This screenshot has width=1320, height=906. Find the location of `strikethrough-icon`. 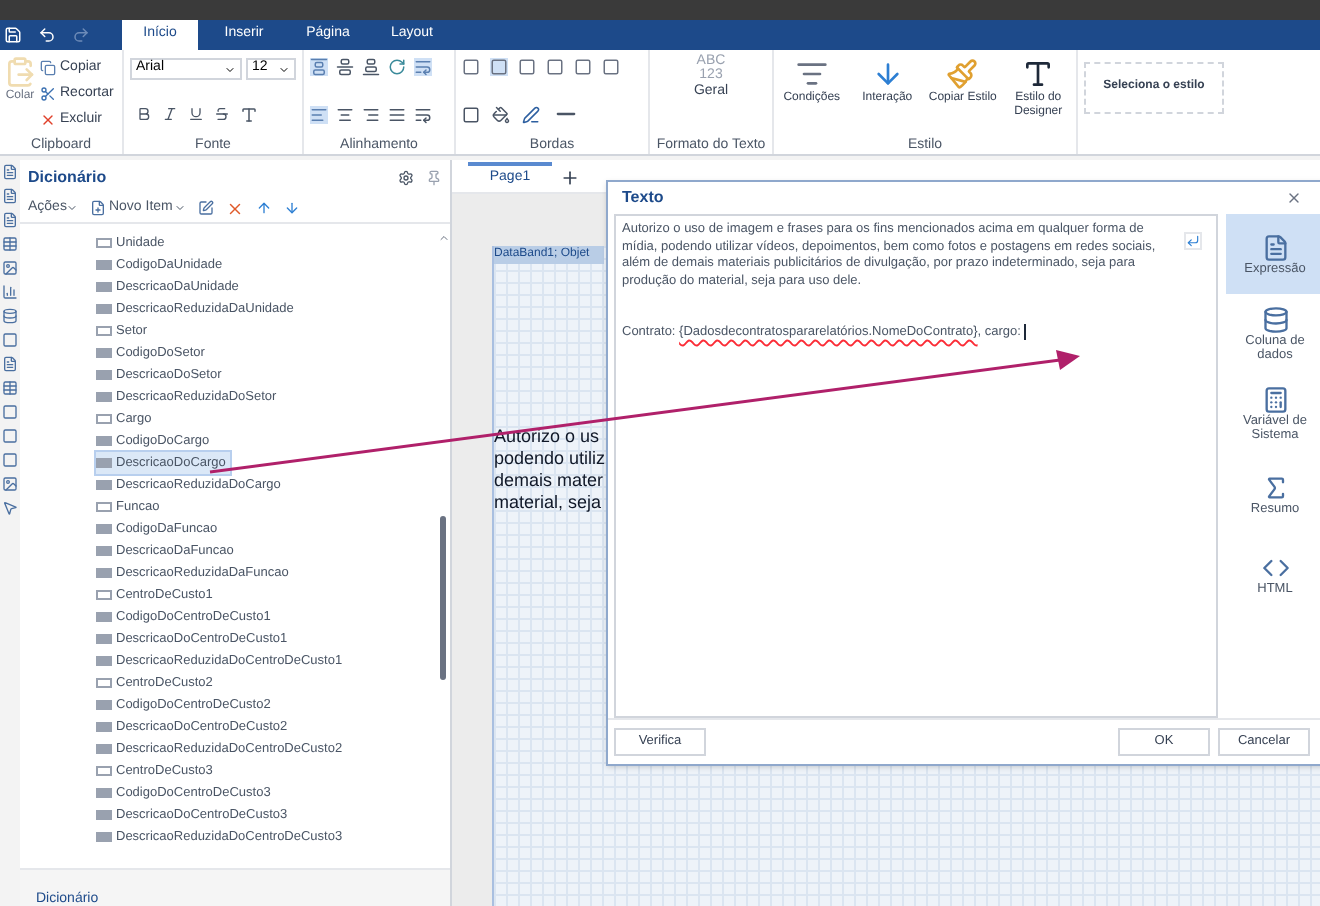

strikethrough-icon is located at coordinates (222, 114).